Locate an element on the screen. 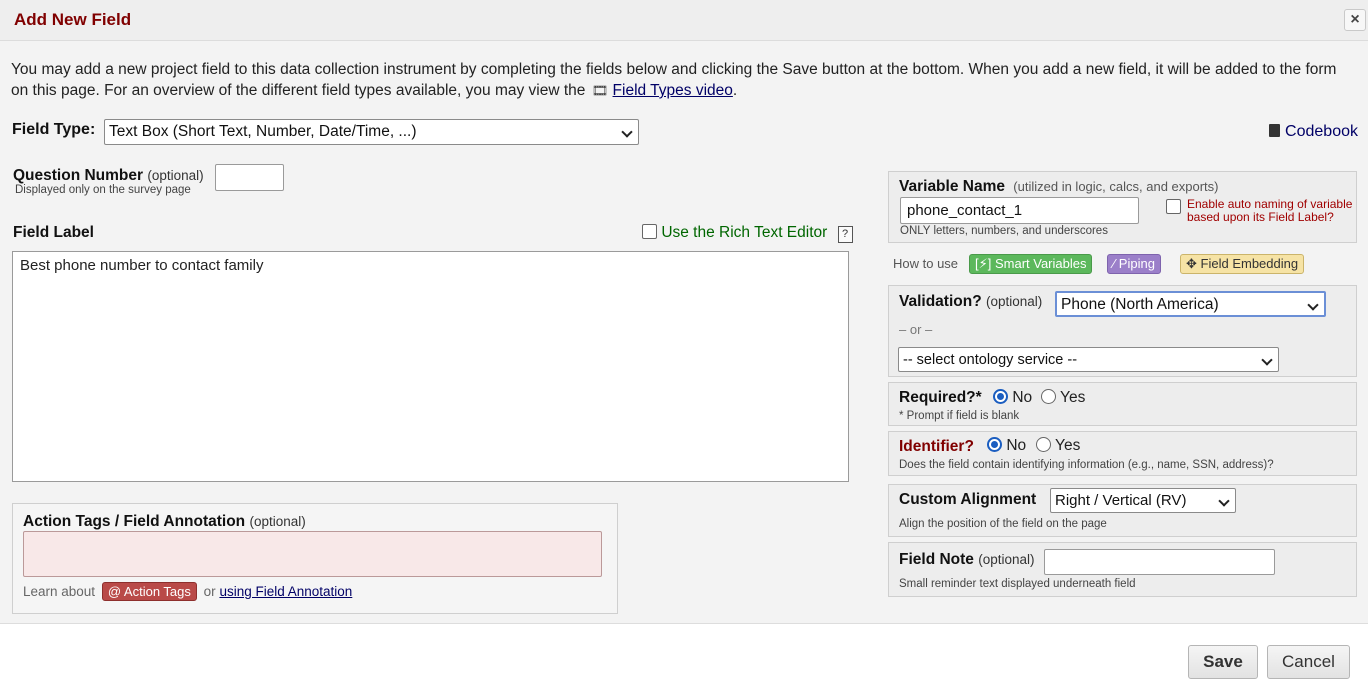  question-number-label: Question Number (optional) is located at coordinates (108, 176).